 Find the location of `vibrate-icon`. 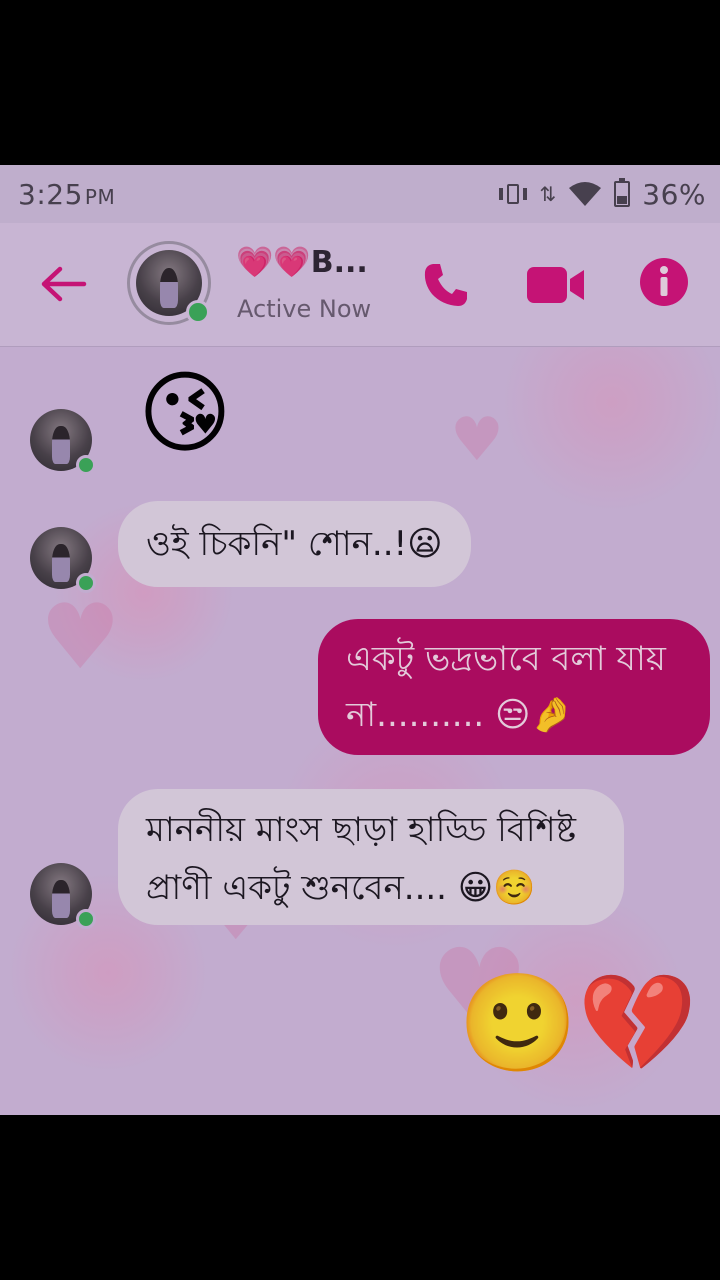

vibrate-icon is located at coordinates (513, 194).